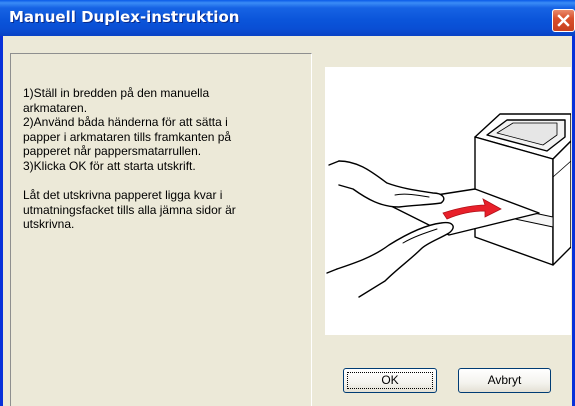  Describe the element at coordinates (116, 93) in the screenshot. I see `instruction-line: 1)Ställ in bredden på den manuella` at that location.